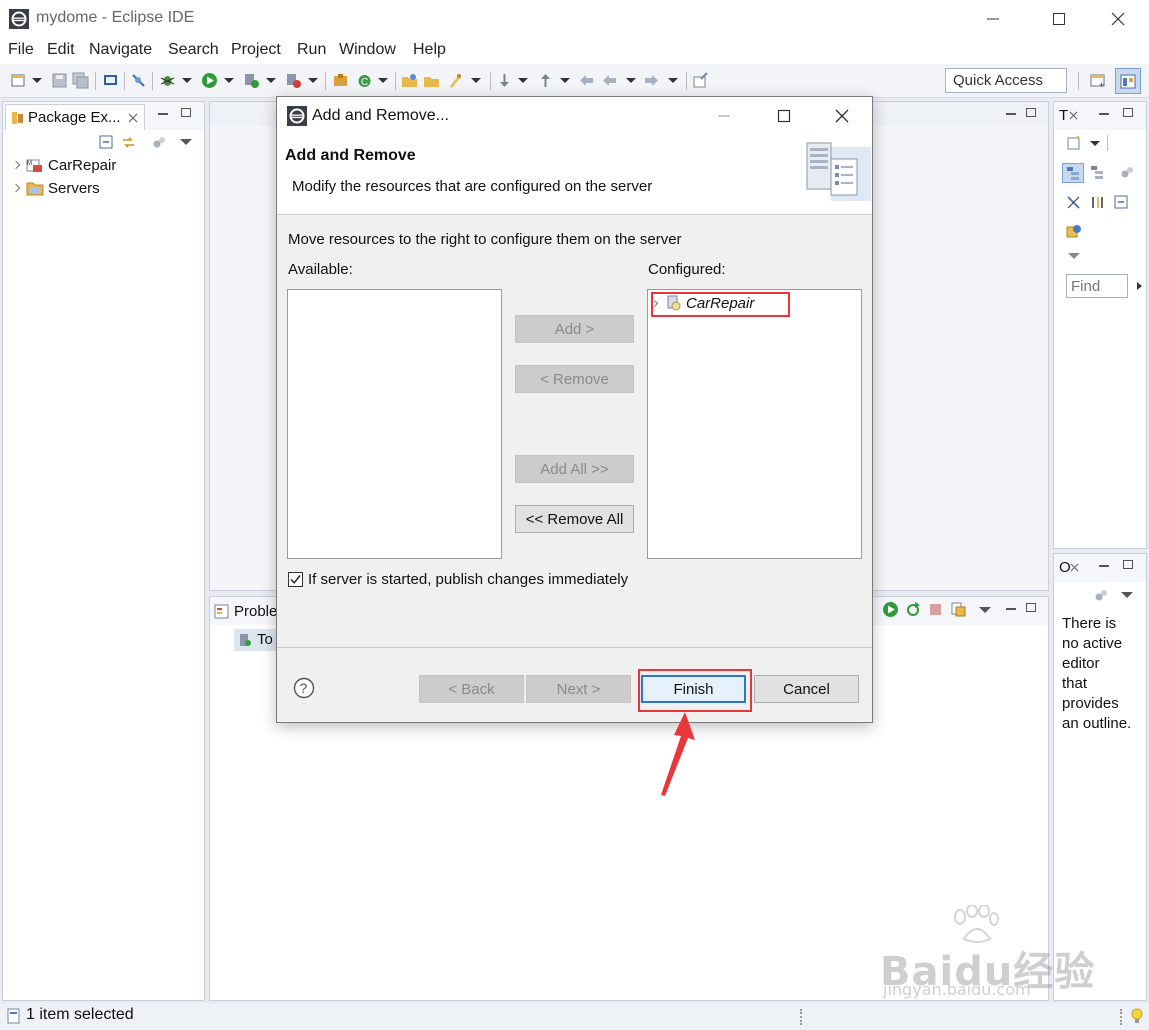 This screenshot has width=1149, height=1030. What do you see at coordinates (958, 609) in the screenshot?
I see `publish-icon` at bounding box center [958, 609].